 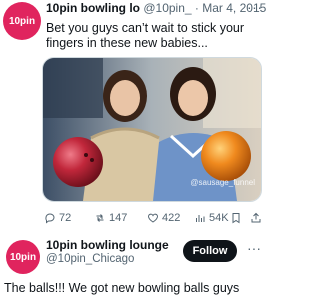 I want to click on share-icon, so click(x=256, y=217).